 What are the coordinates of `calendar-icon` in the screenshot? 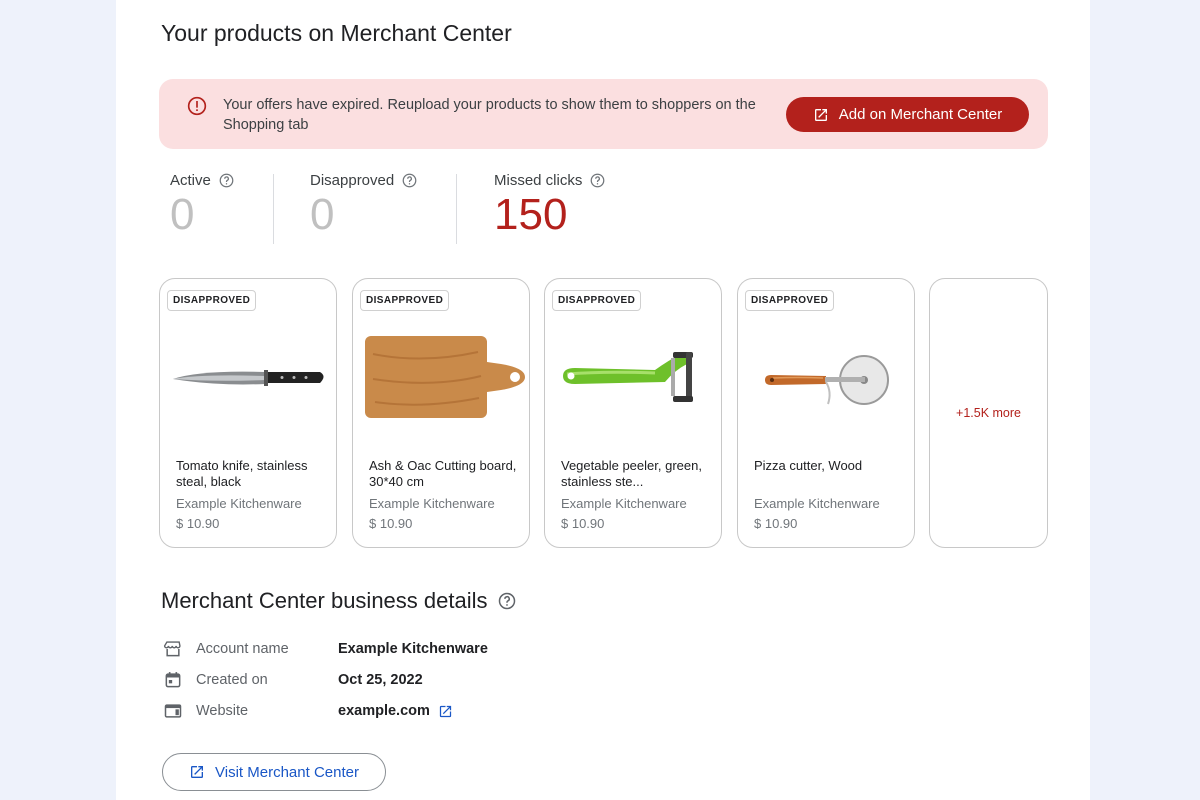 It's located at (173, 680).